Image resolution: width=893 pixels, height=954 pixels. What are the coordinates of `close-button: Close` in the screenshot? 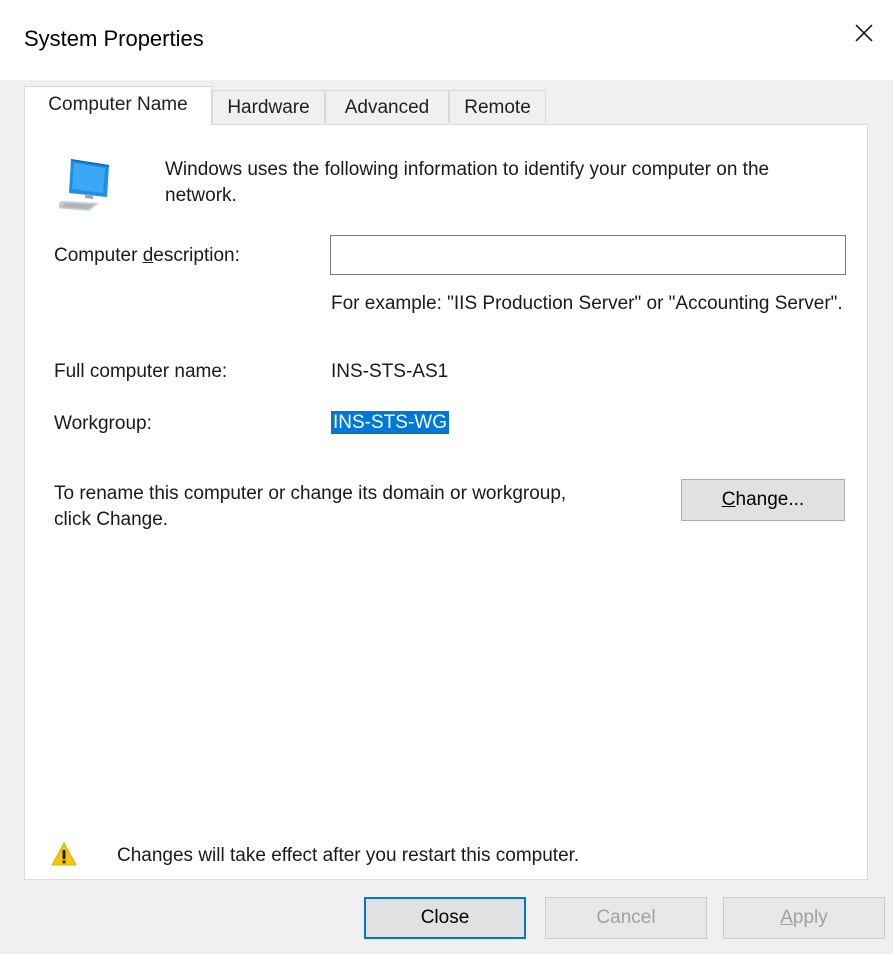 It's located at (445, 918).